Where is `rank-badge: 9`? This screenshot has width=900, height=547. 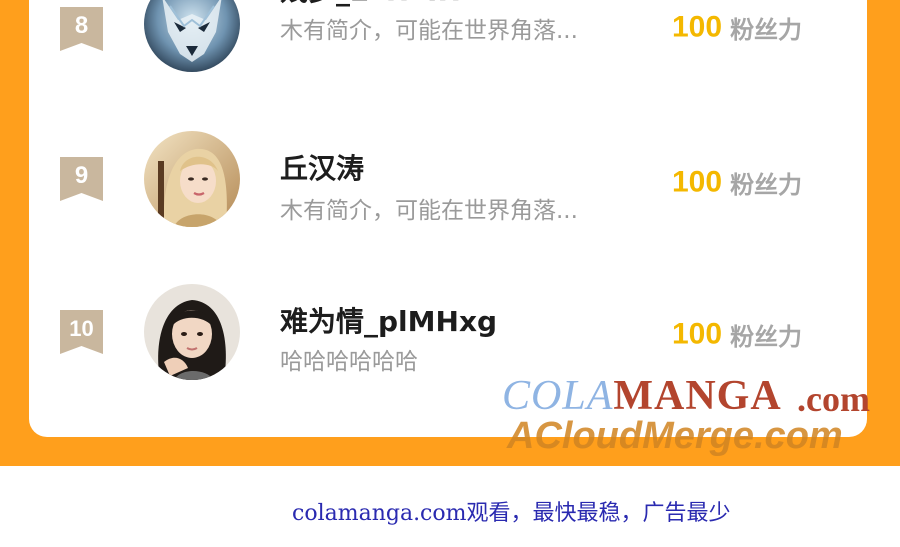
rank-badge: 9 is located at coordinates (81, 179).